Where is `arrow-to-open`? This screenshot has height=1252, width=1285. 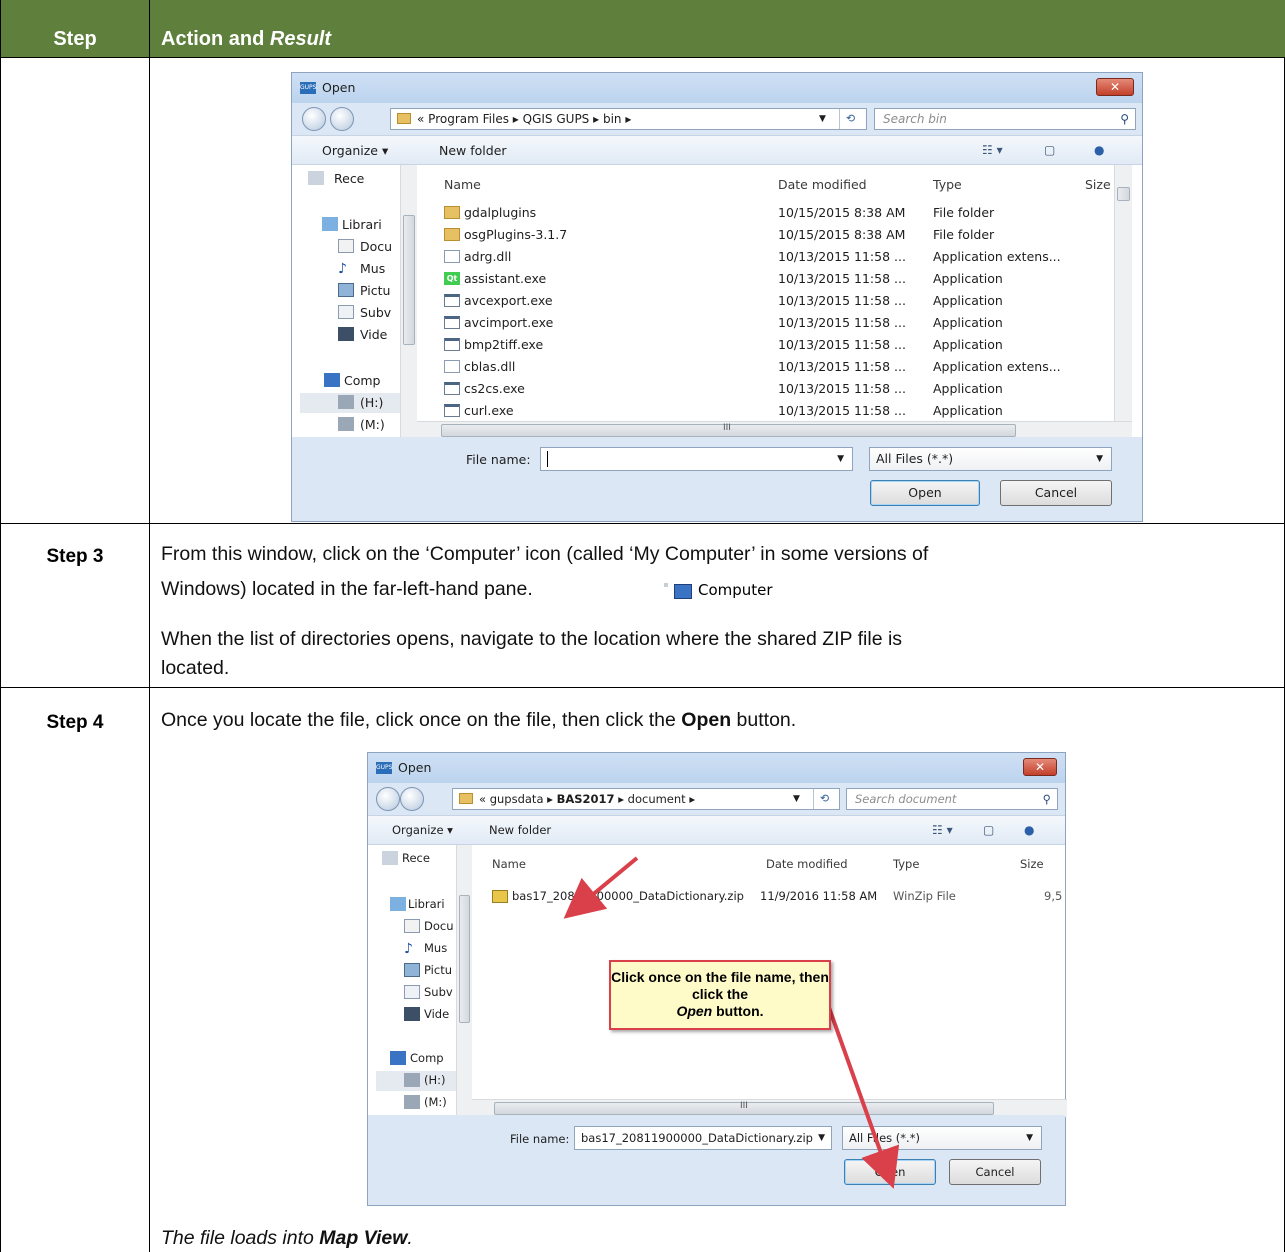
arrow-to-open is located at coordinates (862, 1095).